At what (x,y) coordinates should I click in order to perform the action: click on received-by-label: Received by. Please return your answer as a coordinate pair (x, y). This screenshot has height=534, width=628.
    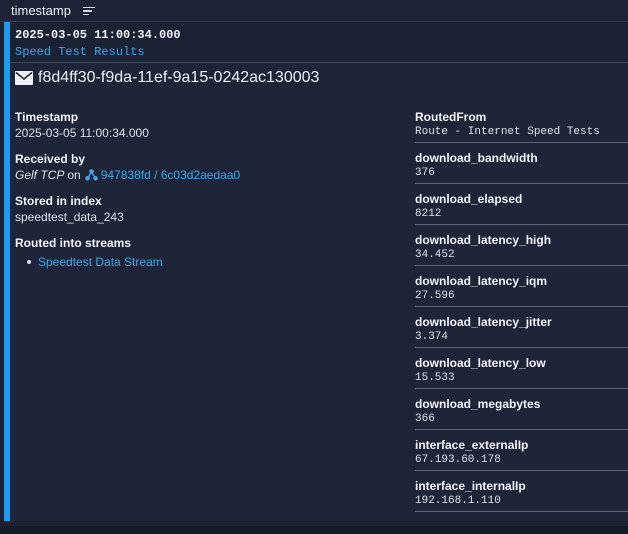
    Looking at the image, I should click on (50, 159).